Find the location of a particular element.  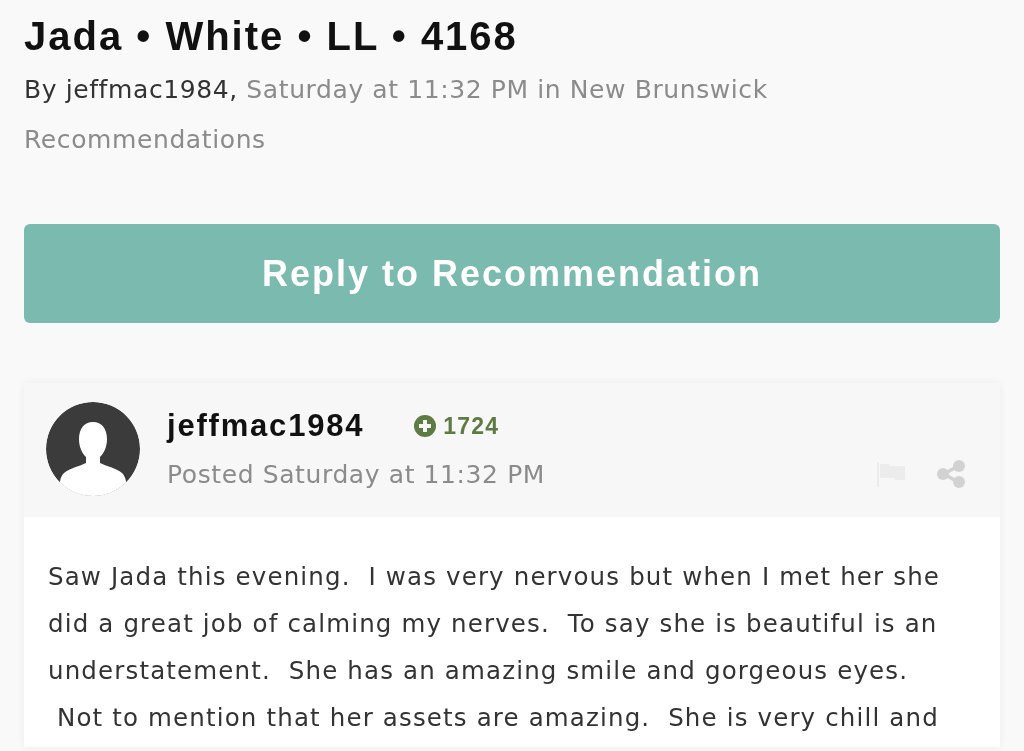

topic-byline: By jeffmac1984, Saturday at 11:32 PM in New Brunswick Recommendations is located at coordinates (396, 115).